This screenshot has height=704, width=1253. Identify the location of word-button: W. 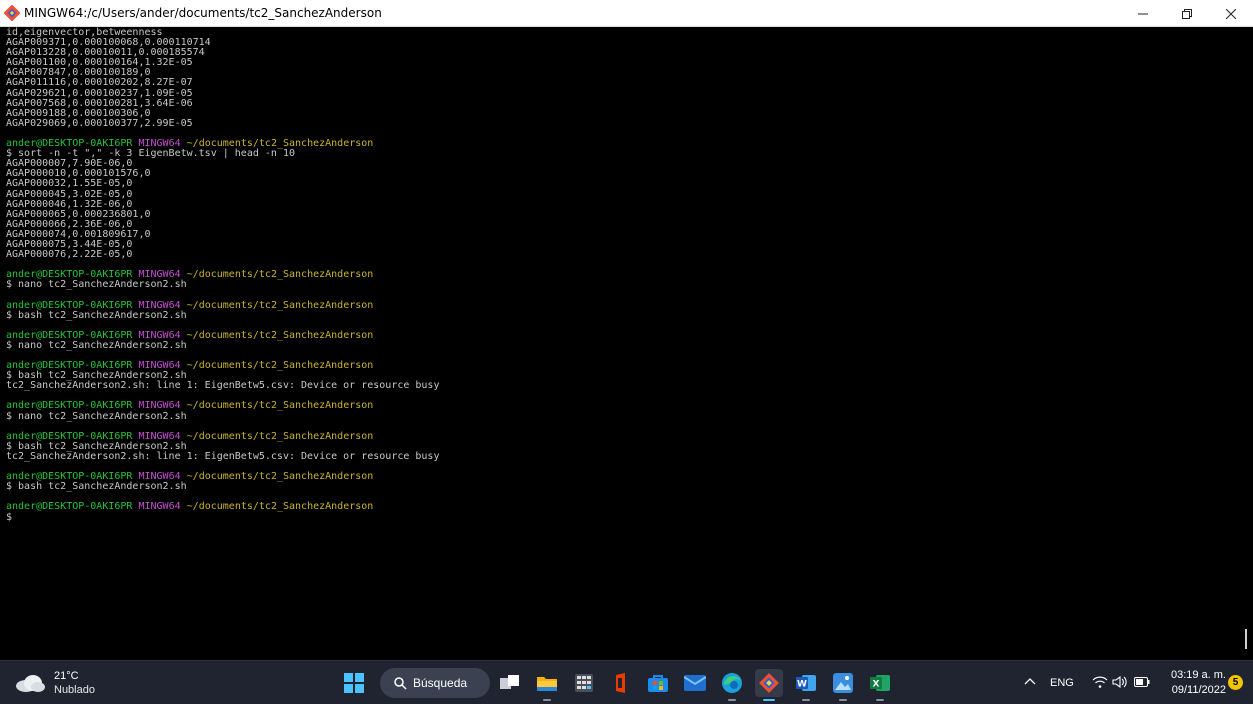
(806, 685).